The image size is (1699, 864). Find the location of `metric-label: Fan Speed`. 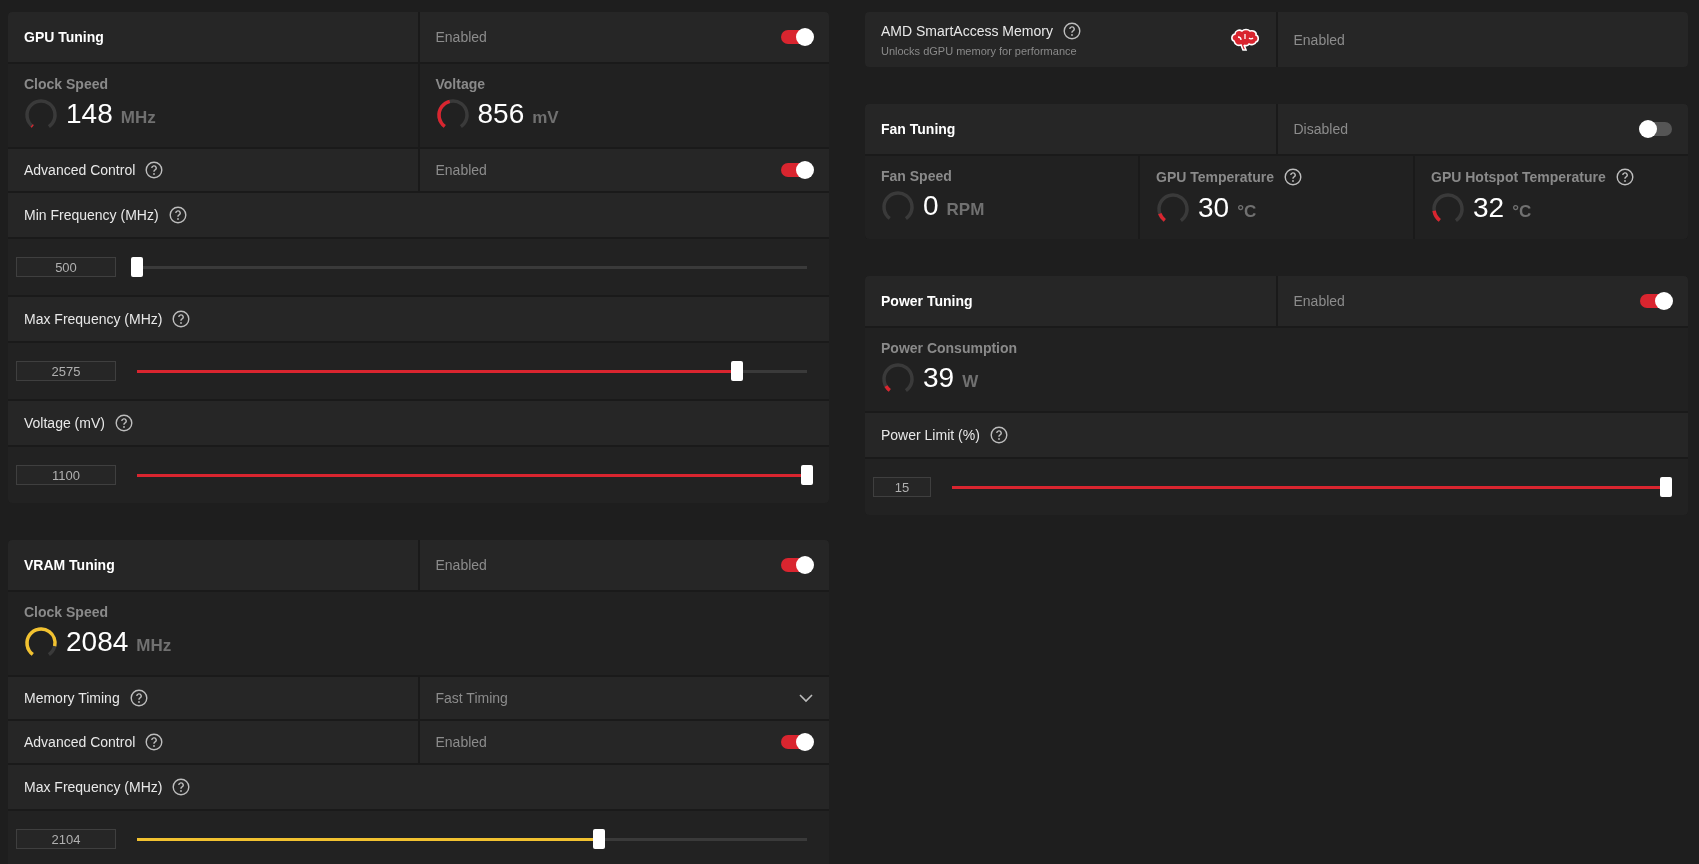

metric-label: Fan Speed is located at coordinates (916, 176).